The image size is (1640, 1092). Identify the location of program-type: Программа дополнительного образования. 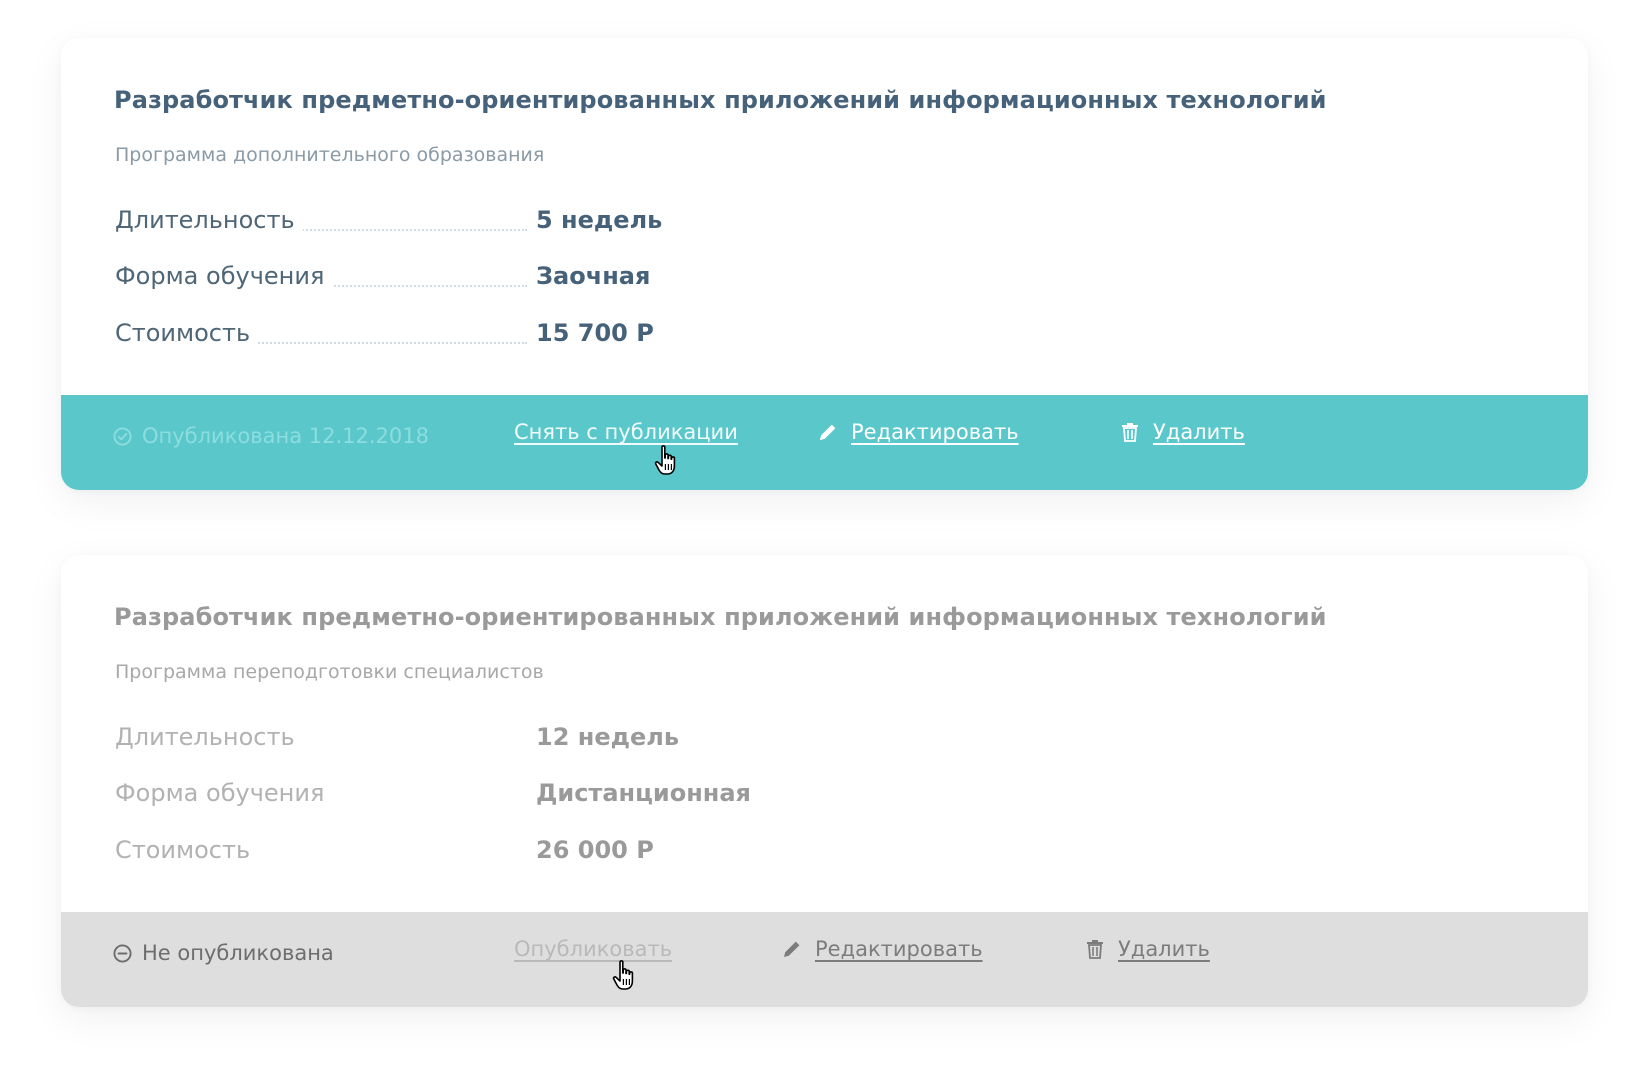
(330, 155).